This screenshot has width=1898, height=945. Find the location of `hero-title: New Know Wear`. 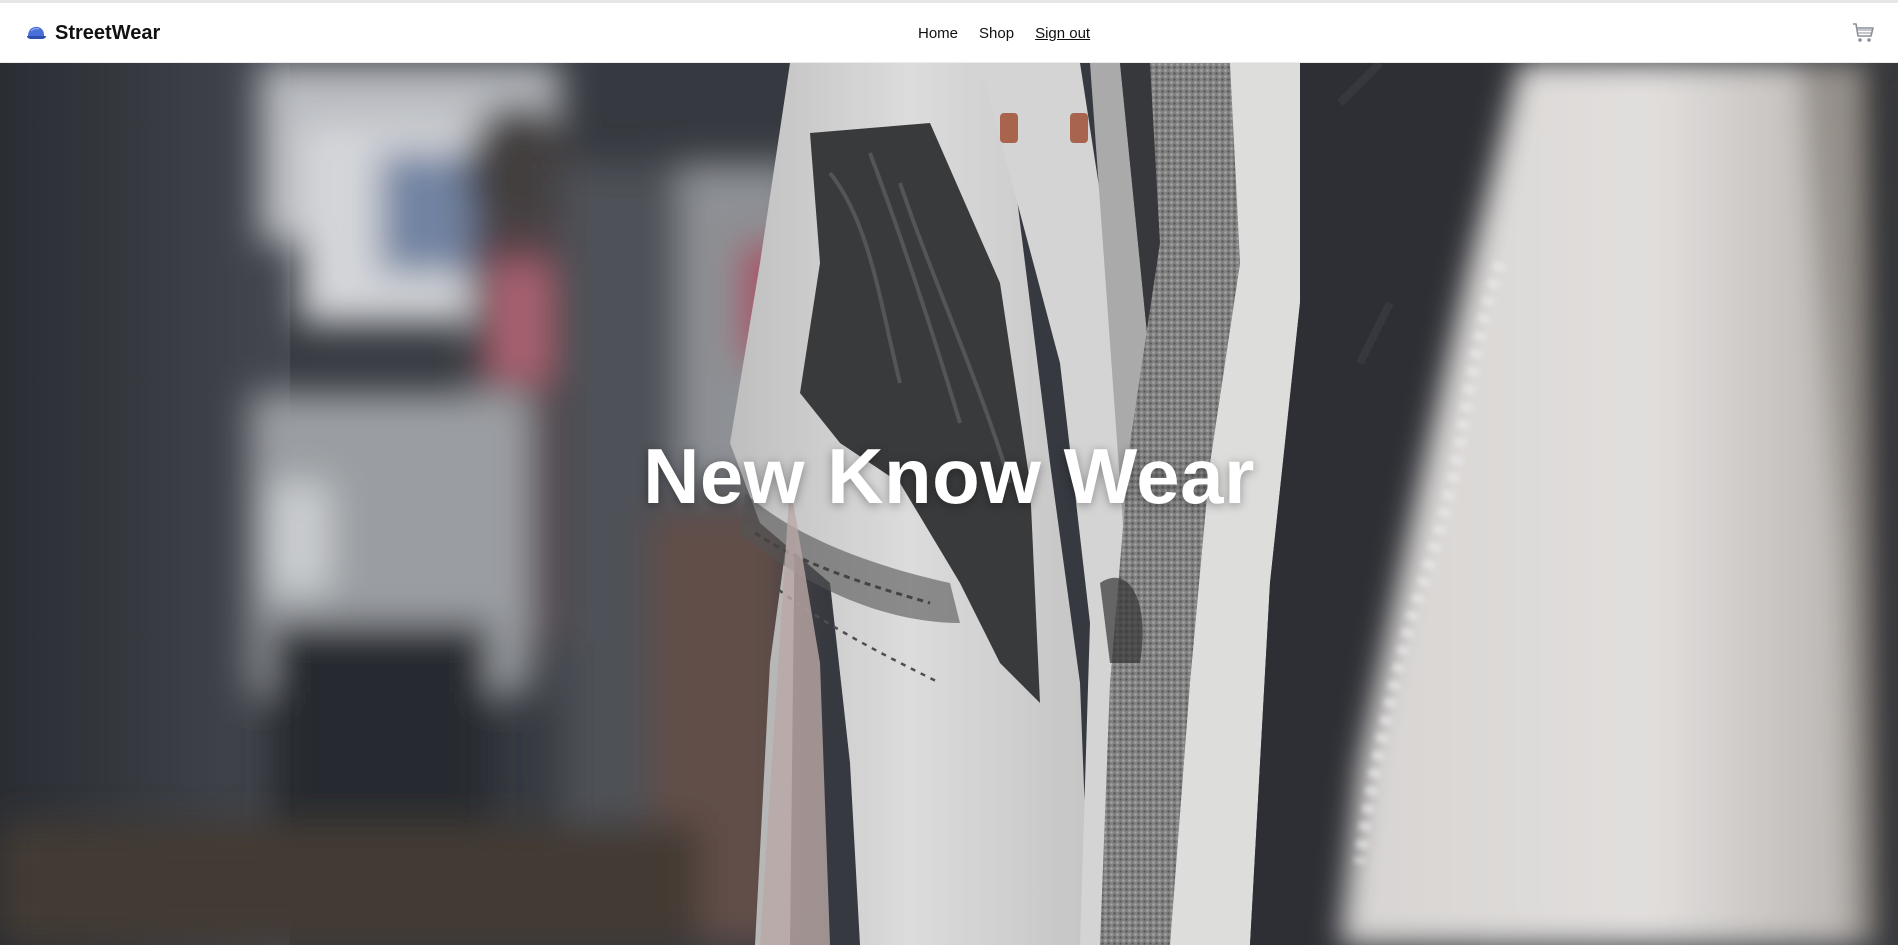

hero-title: New Know Wear is located at coordinates (949, 476).